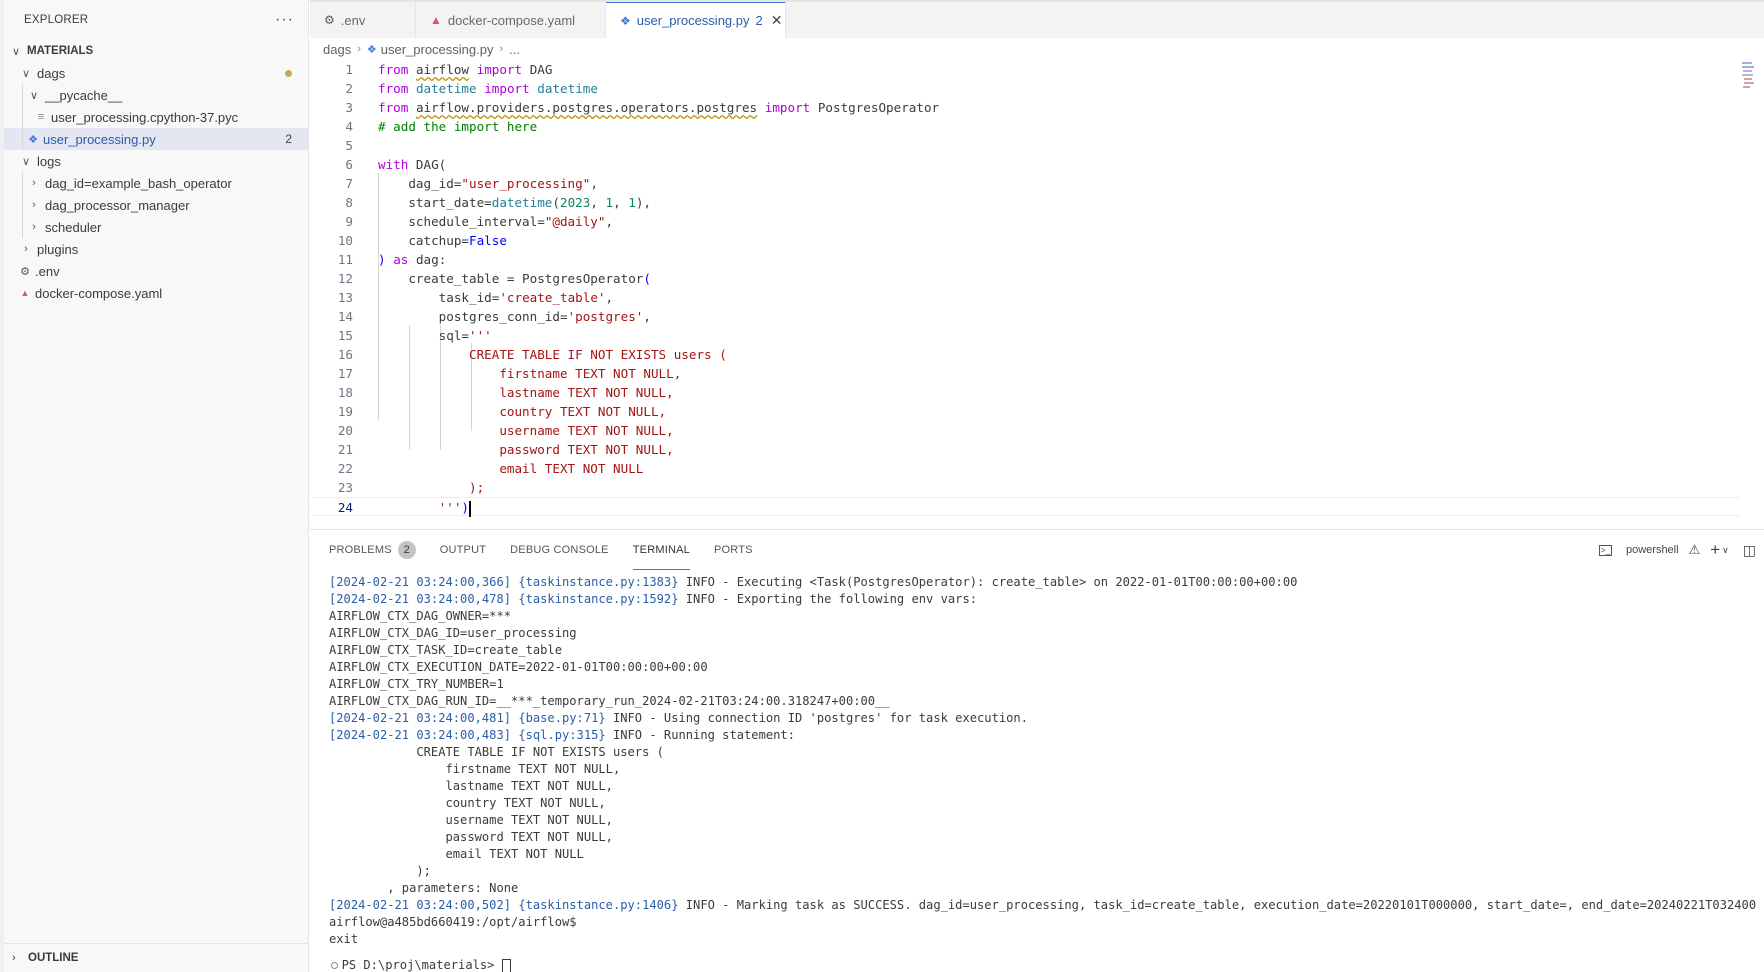 This screenshot has height=972, width=1764. Describe the element at coordinates (156, 957) in the screenshot. I see `outline-section: › OUTLINE` at that location.